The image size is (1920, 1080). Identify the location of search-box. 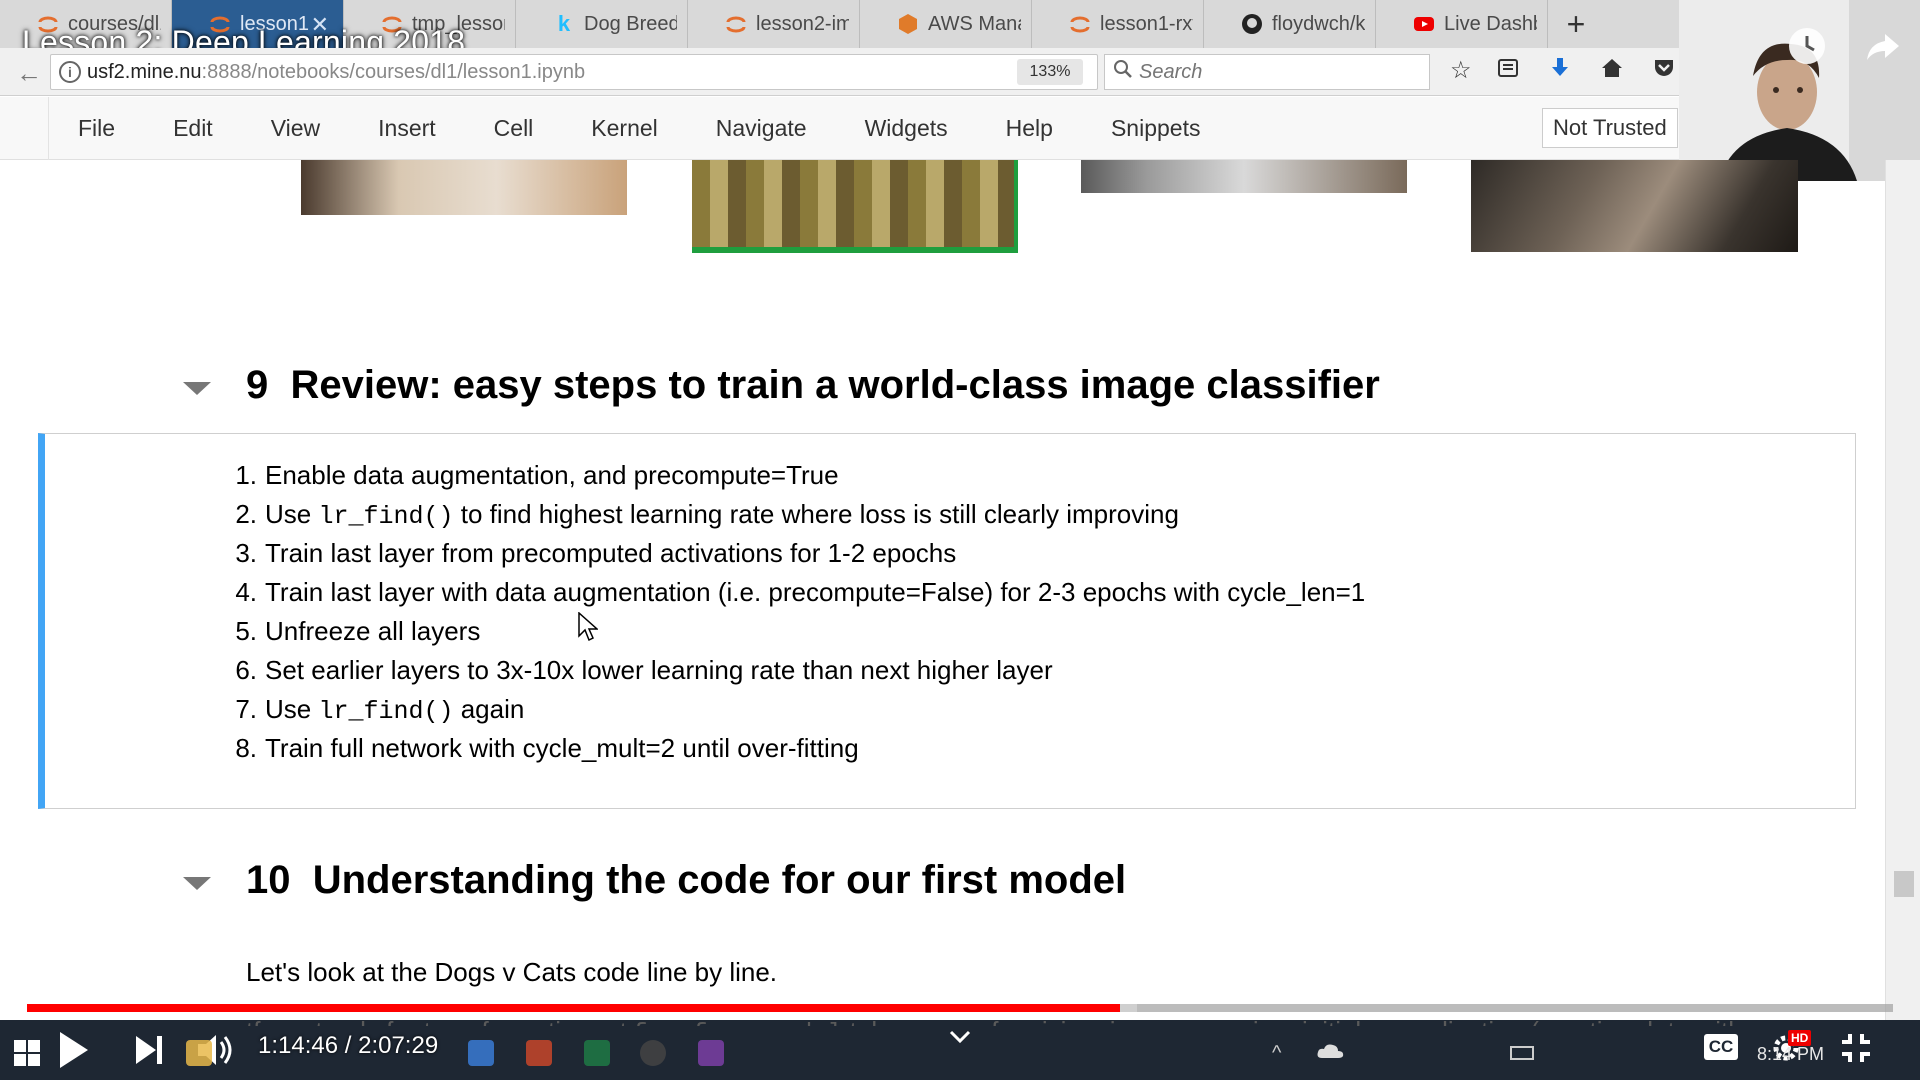
(1267, 72).